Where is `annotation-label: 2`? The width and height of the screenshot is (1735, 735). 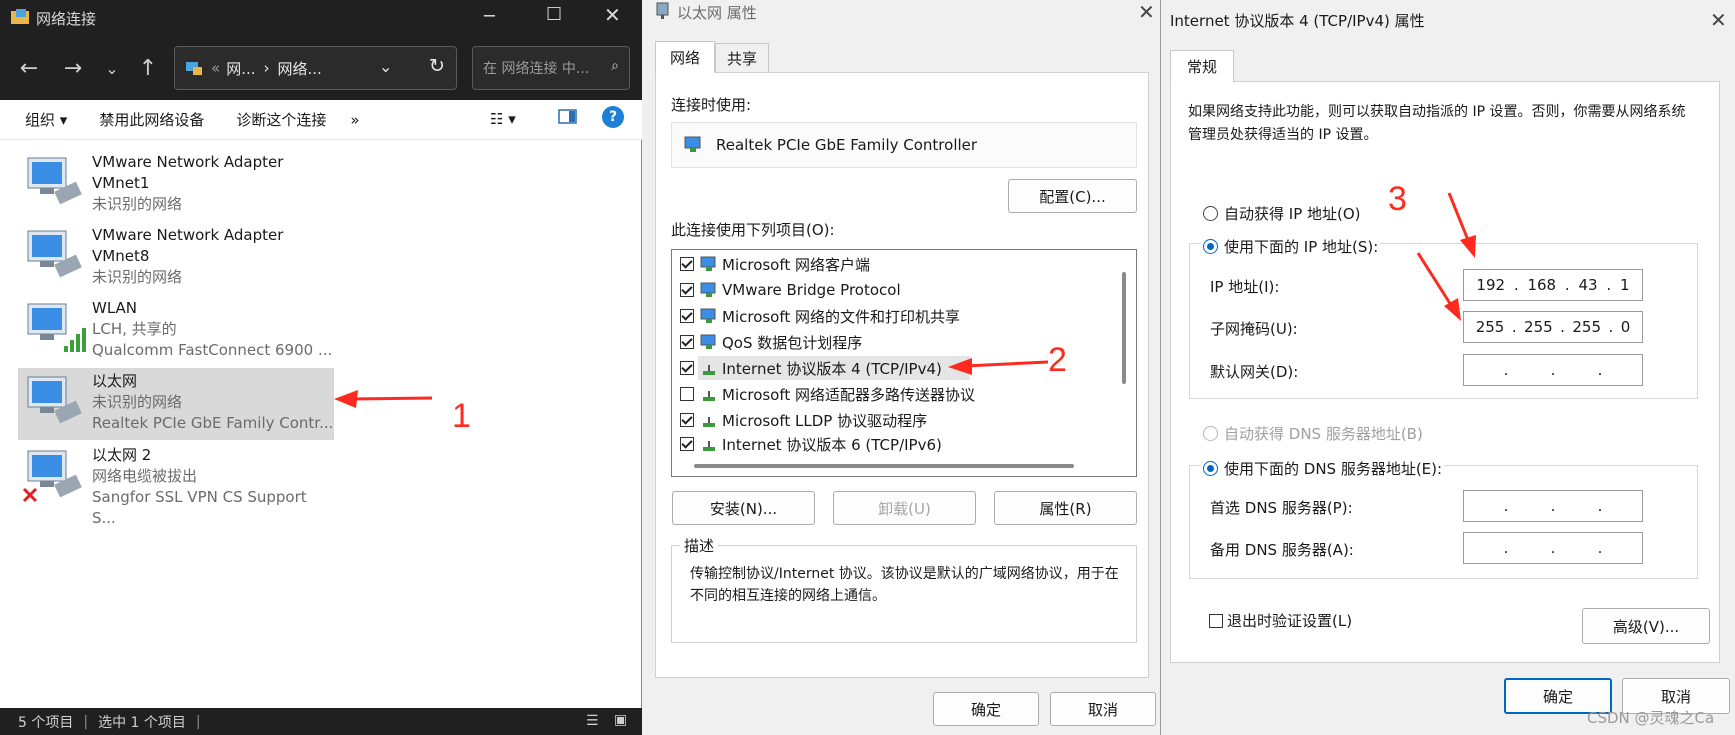
annotation-label: 2 is located at coordinates (1057, 360).